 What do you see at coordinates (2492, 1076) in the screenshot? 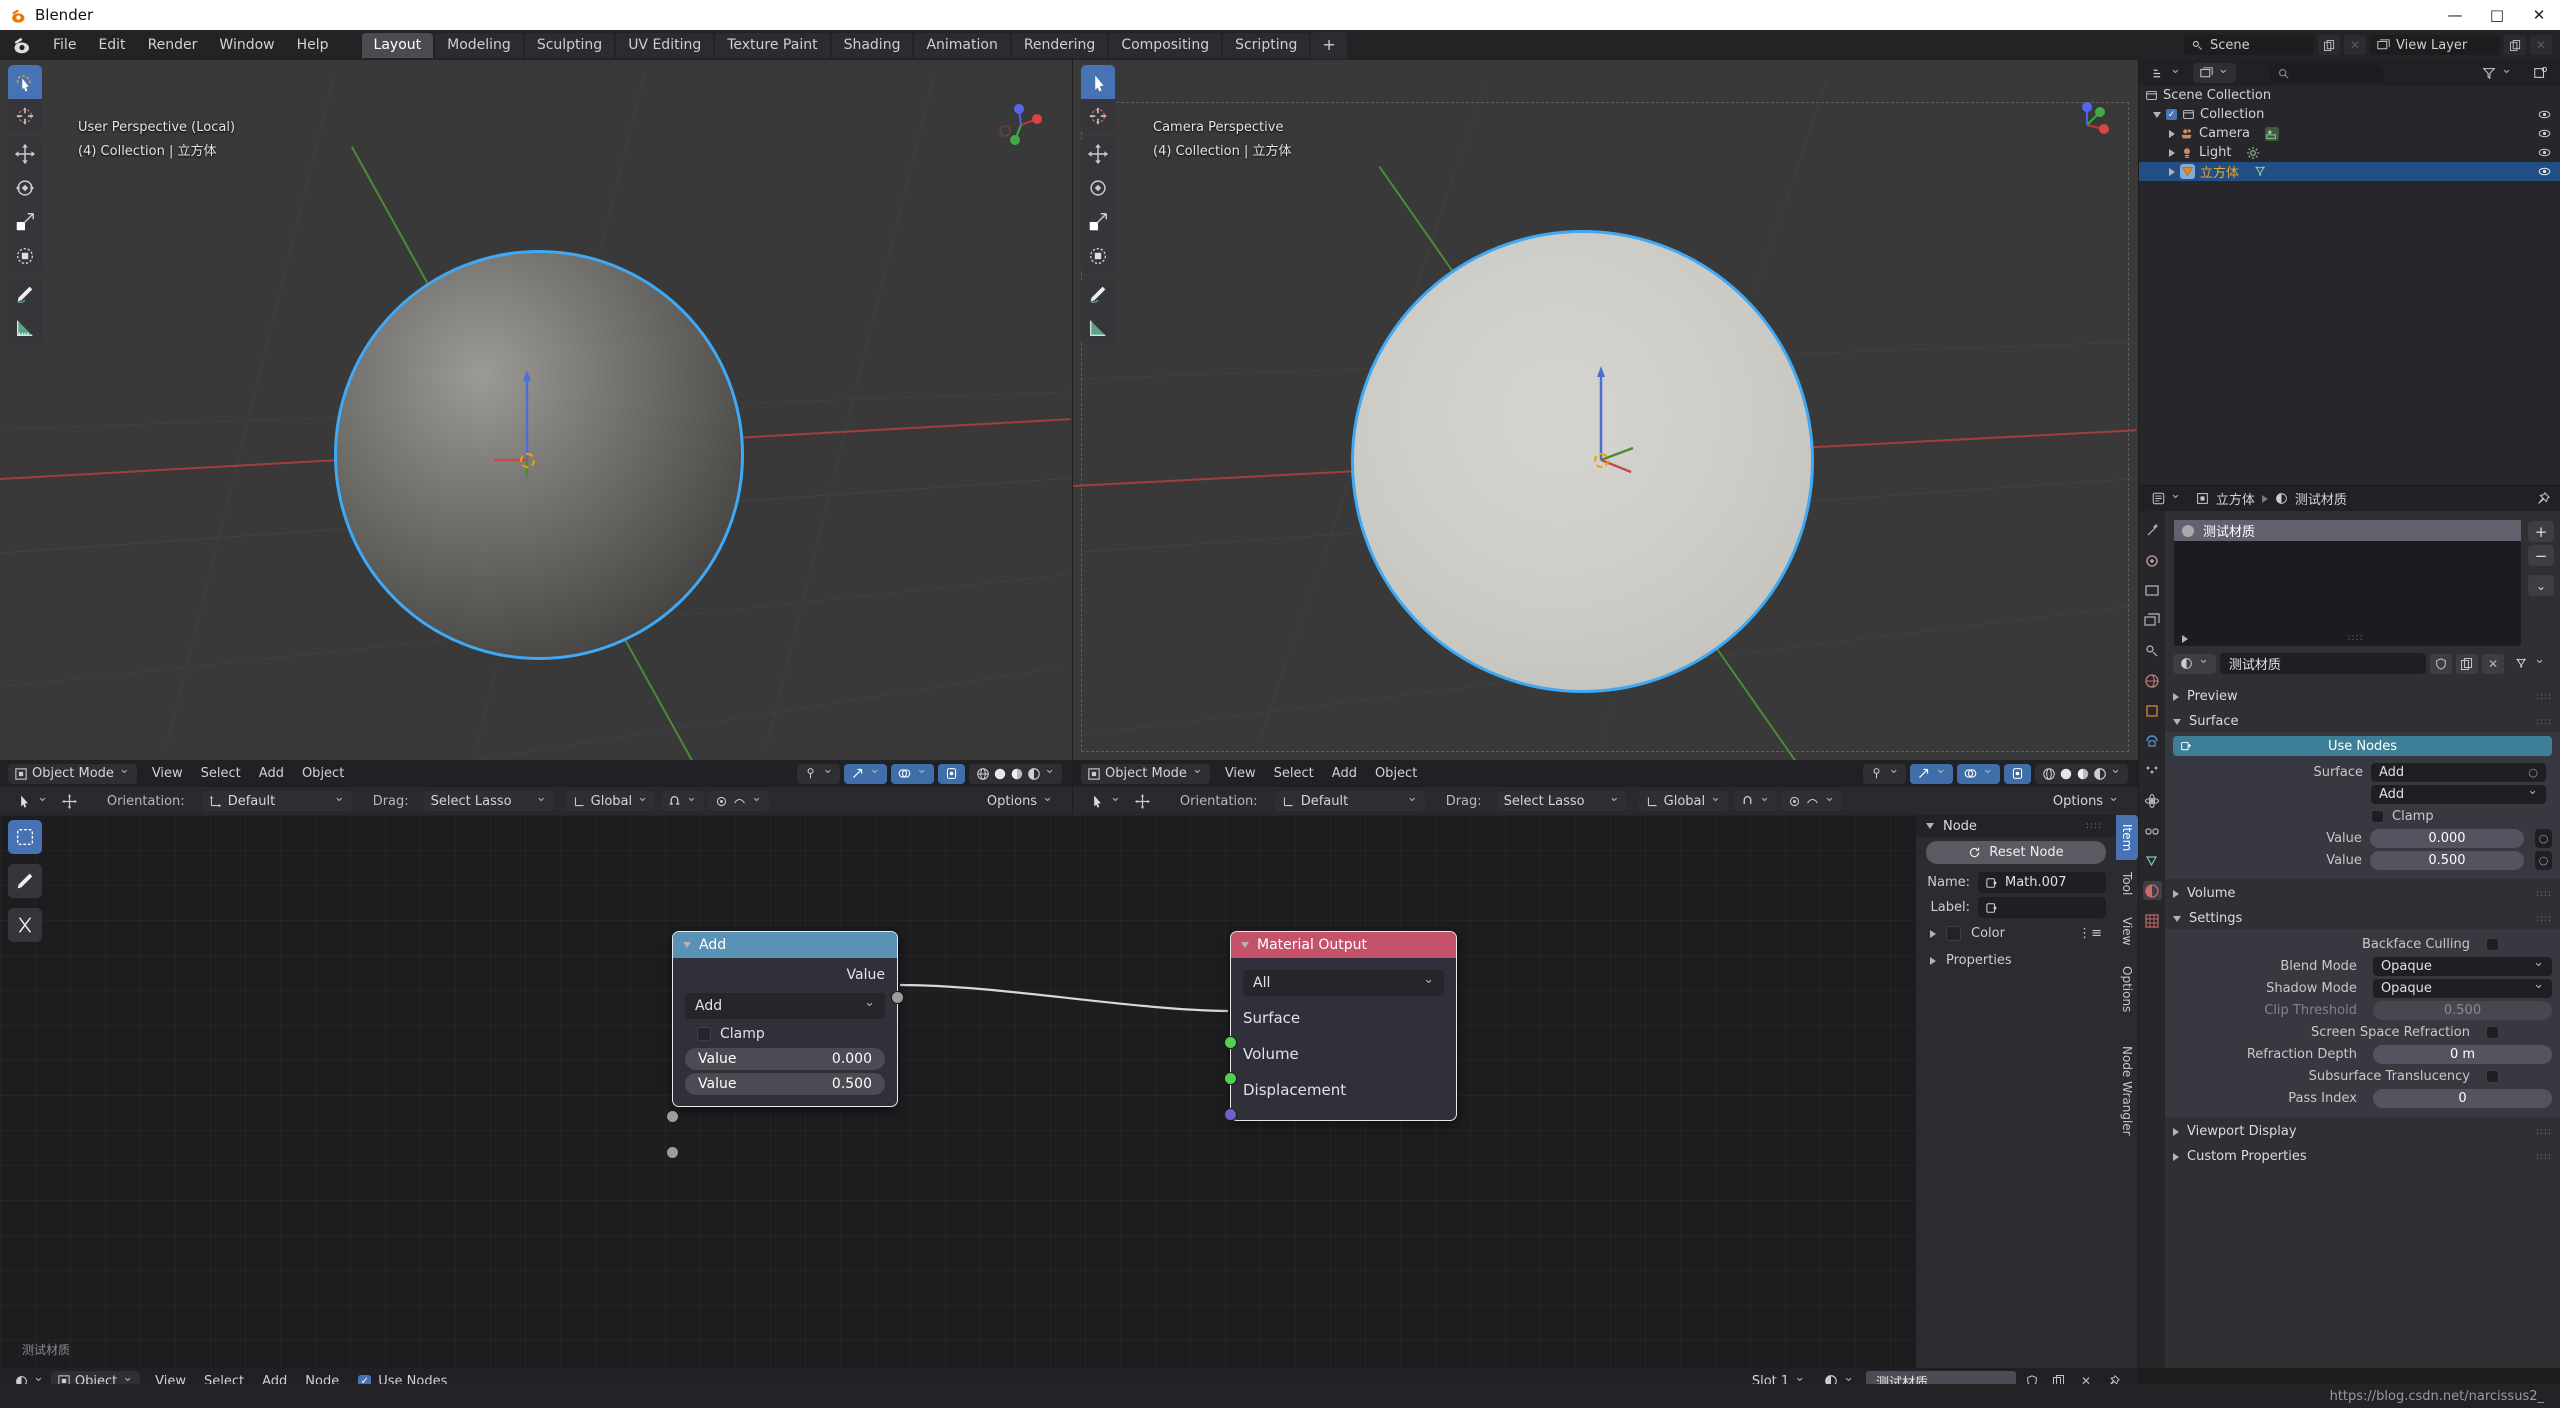
I see `subsurface-translucency-checkbox` at bounding box center [2492, 1076].